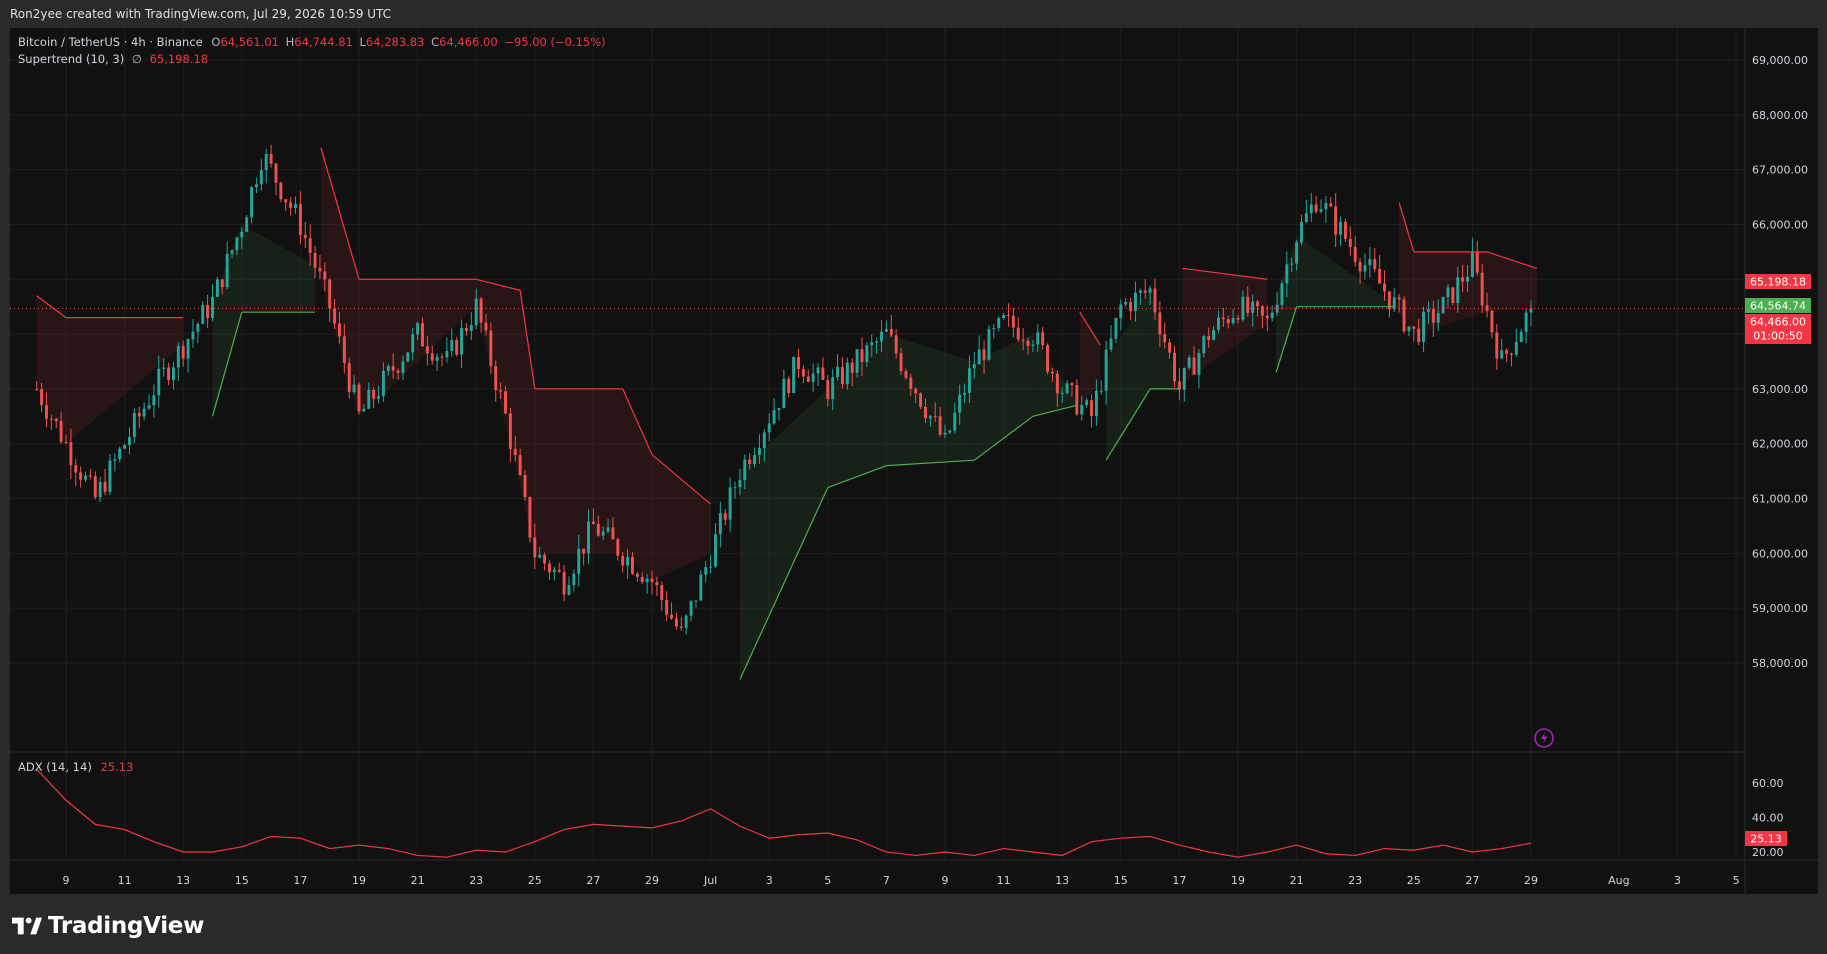 The width and height of the screenshot is (1827, 954). What do you see at coordinates (1618, 880) in the screenshot?
I see `time-tick-label: Aug` at bounding box center [1618, 880].